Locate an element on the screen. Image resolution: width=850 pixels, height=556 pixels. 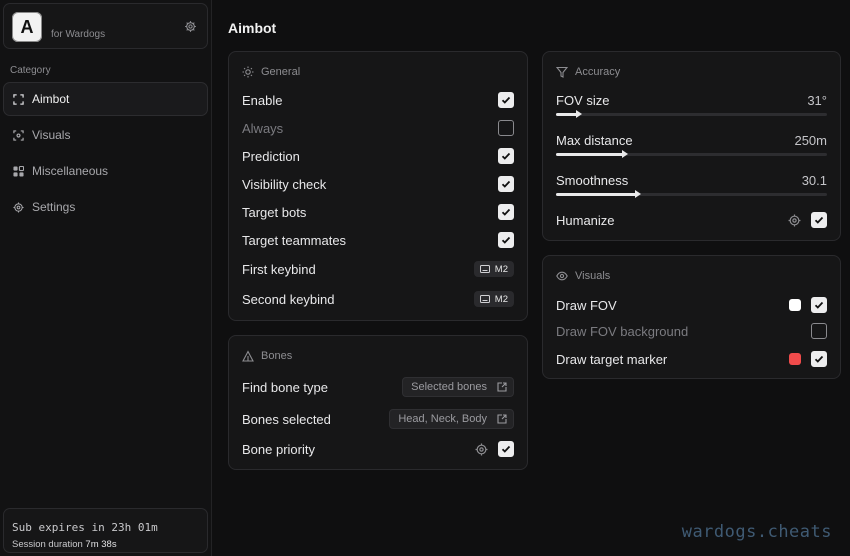
visibility-check-checkbox is located at coordinates (506, 184).